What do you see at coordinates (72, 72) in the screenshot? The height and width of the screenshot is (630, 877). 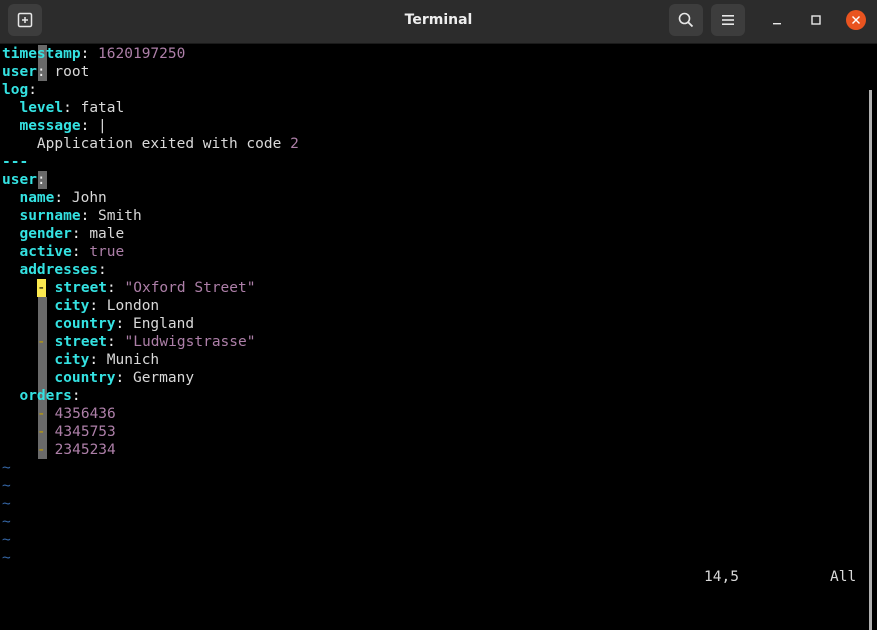 I see `yaml-value: root` at bounding box center [72, 72].